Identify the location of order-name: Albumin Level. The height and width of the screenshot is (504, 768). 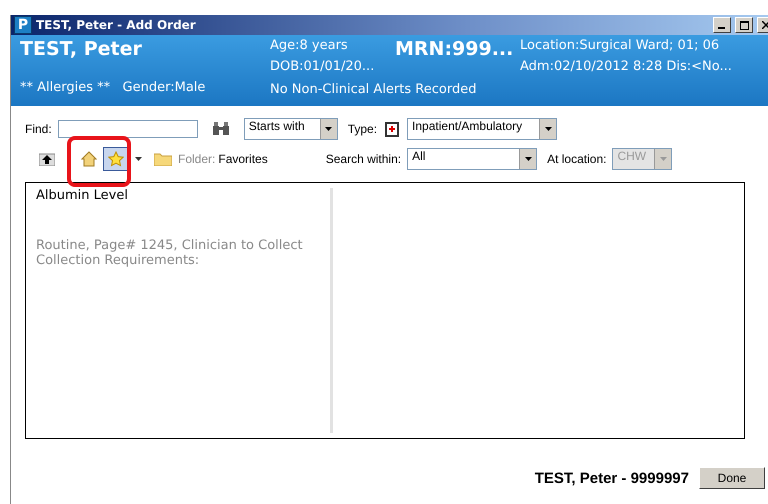
(183, 195).